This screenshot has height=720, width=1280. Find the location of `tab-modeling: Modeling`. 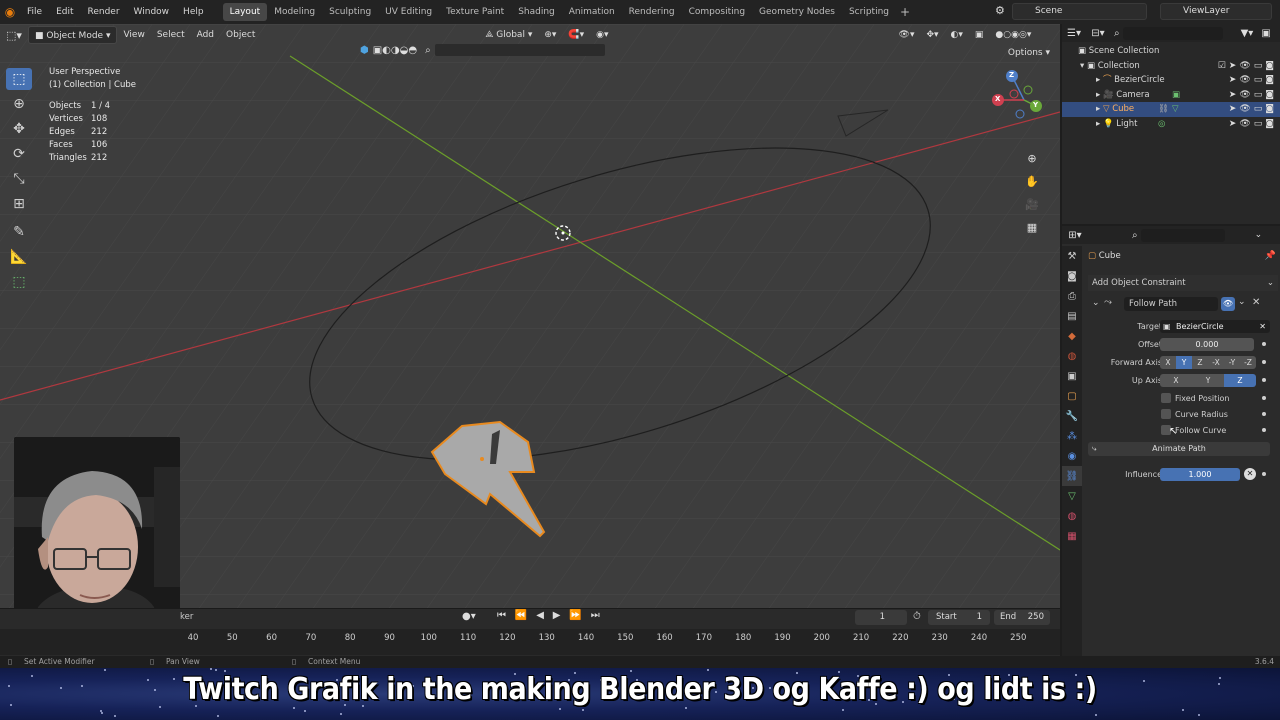

tab-modeling: Modeling is located at coordinates (294, 12).